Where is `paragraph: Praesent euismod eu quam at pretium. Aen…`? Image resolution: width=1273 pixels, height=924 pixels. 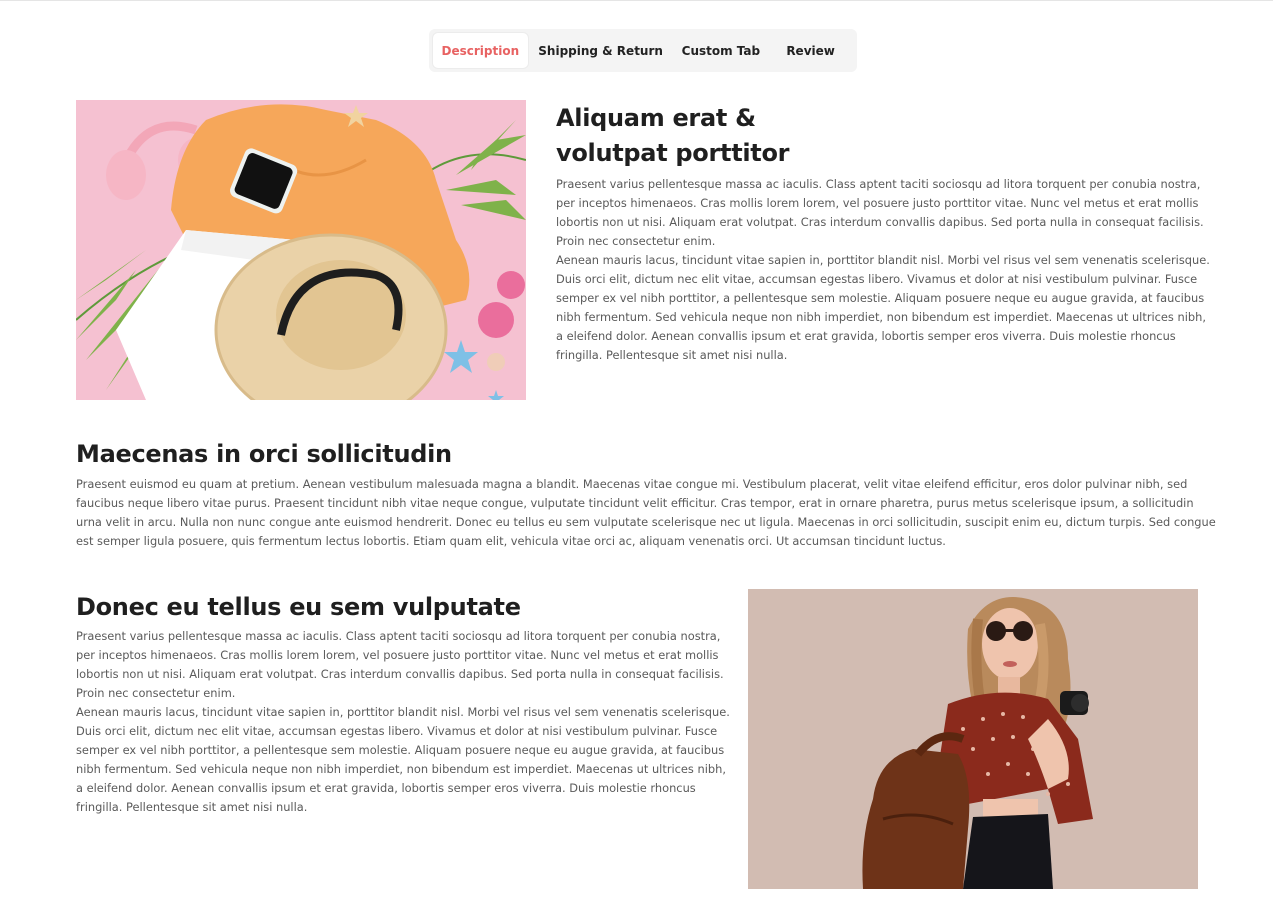 paragraph: Praesent euismod eu quam at pretium. Aen… is located at coordinates (646, 512).